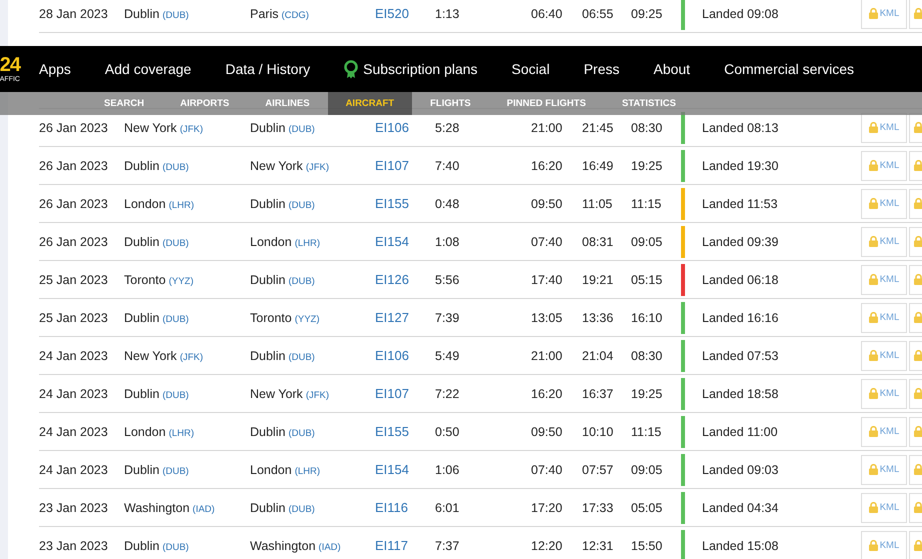 The width and height of the screenshot is (922, 559). Describe the element at coordinates (370, 103) in the screenshot. I see `sub-nav-tab: AIRCRAFT` at that location.